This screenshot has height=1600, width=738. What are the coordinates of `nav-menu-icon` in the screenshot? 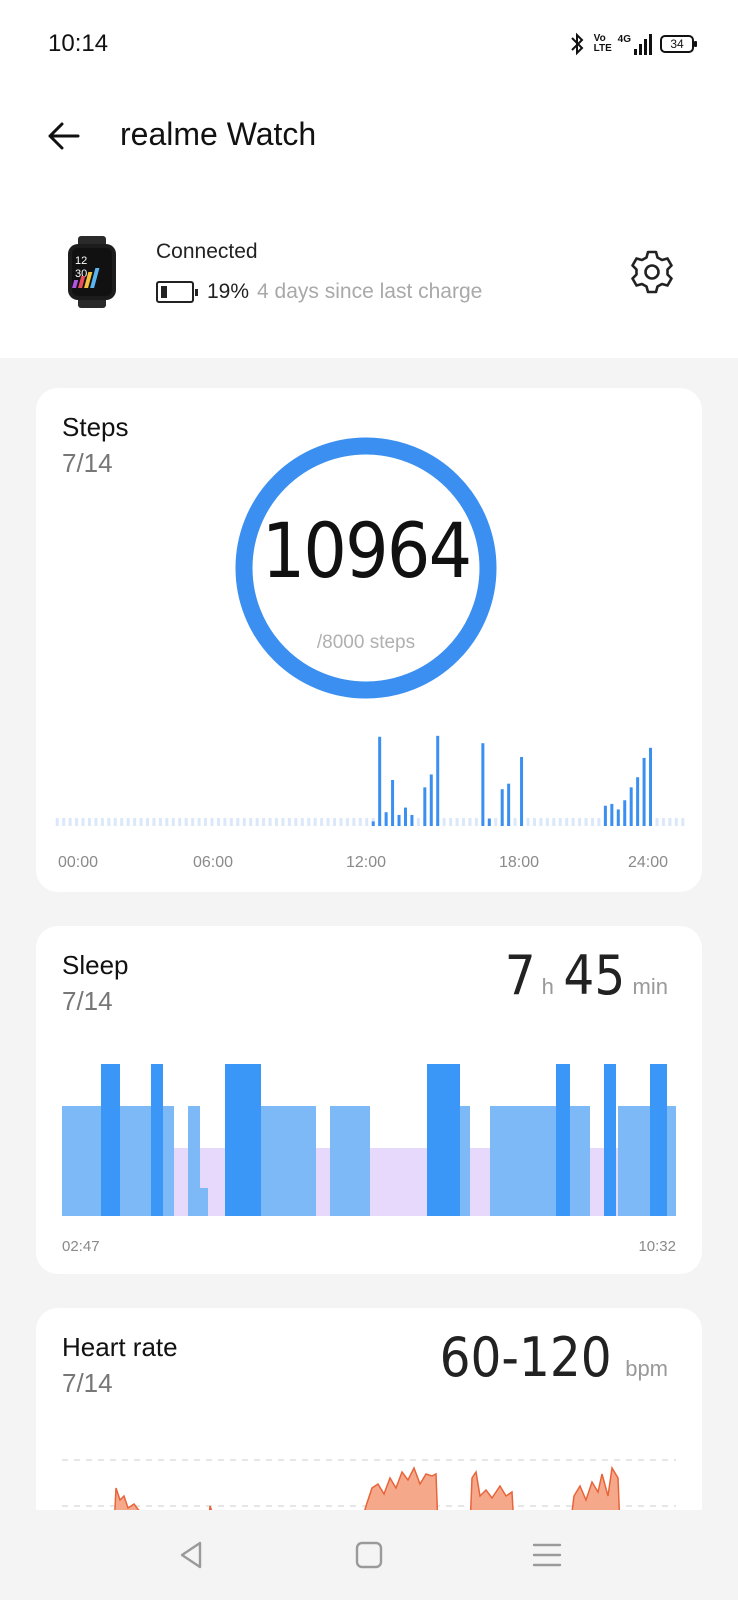 It's located at (547, 1555).